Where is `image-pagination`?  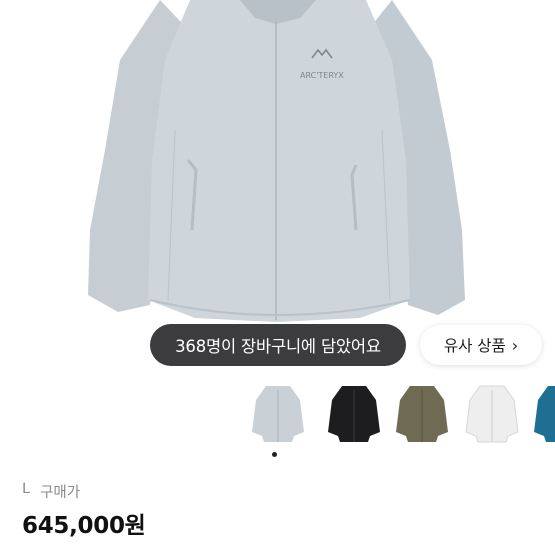 image-pagination is located at coordinates (274, 454).